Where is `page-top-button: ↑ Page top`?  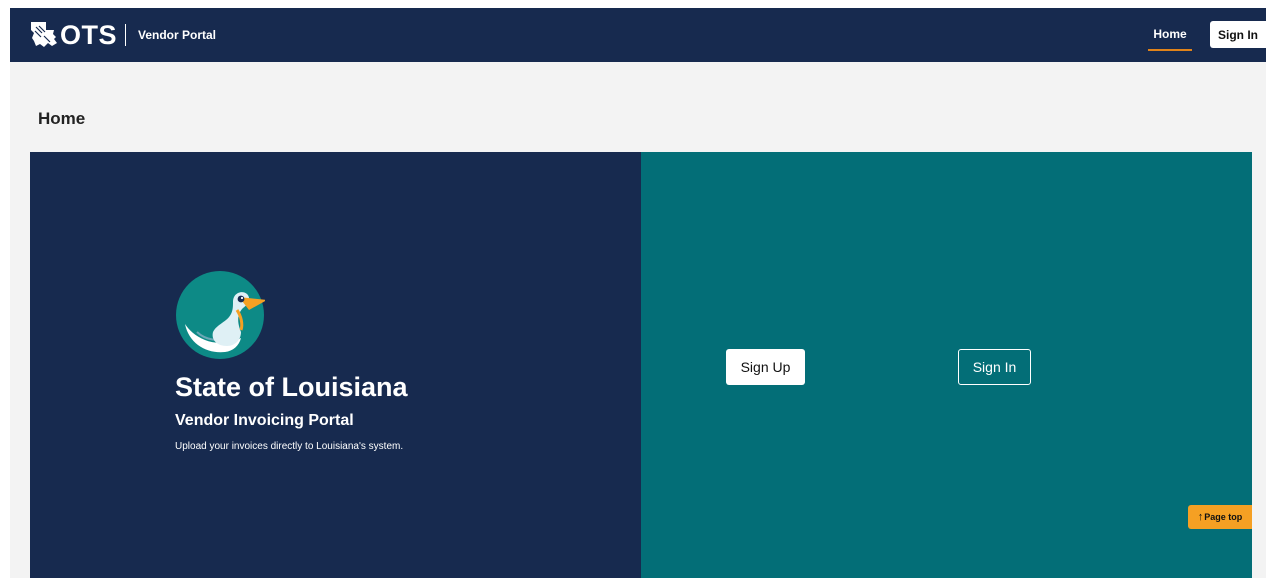 page-top-button: ↑ Page top is located at coordinates (1220, 517).